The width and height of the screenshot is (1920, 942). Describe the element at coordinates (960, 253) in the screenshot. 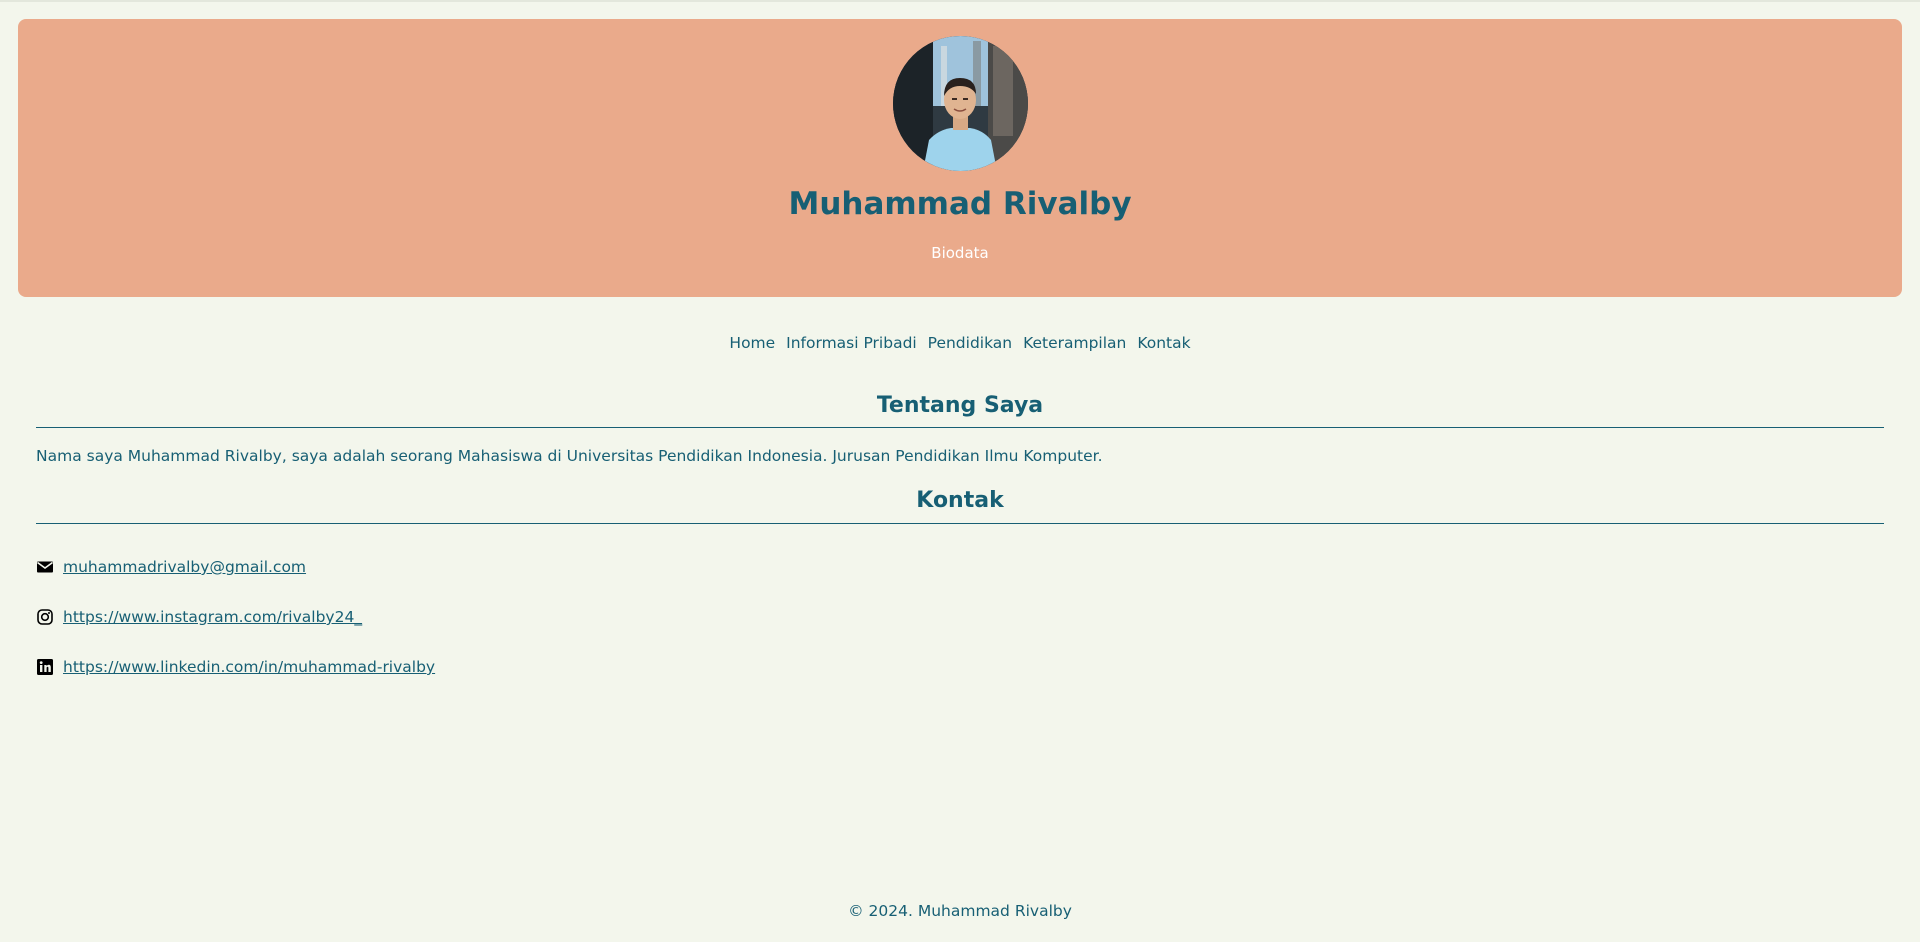

I see `profile-subtitle: Biodata` at that location.